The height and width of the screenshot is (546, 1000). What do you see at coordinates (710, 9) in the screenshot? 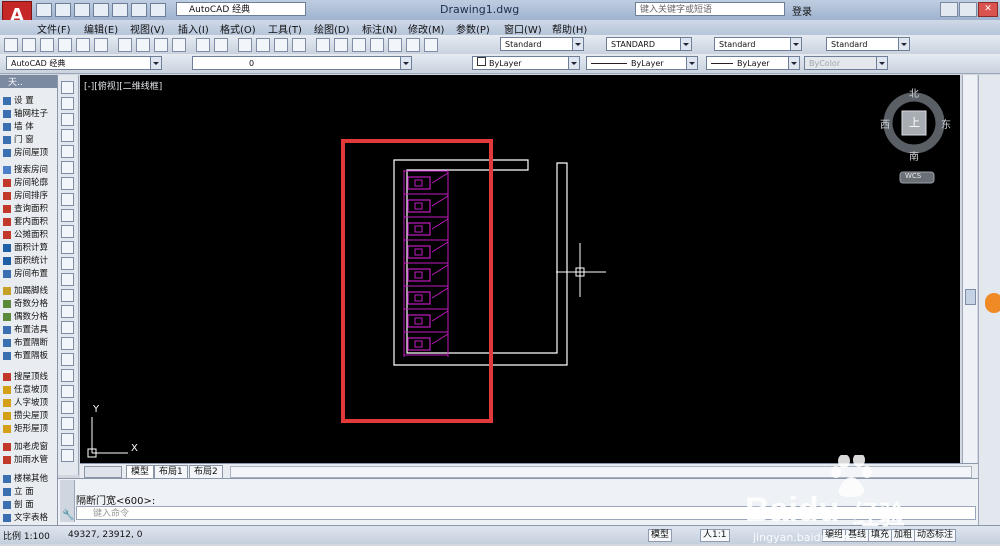
I see `search-input: 键入关键字或短语` at bounding box center [710, 9].